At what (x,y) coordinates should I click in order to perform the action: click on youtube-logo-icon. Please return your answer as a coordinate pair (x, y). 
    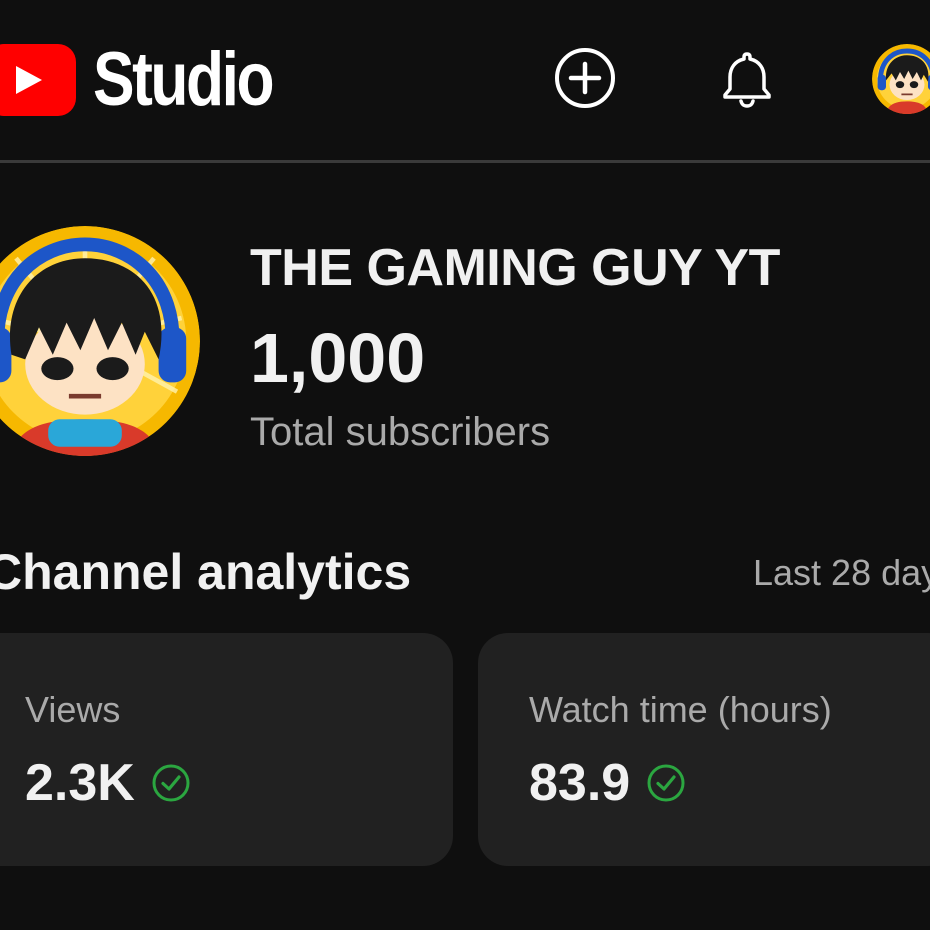
    Looking at the image, I should click on (38, 80).